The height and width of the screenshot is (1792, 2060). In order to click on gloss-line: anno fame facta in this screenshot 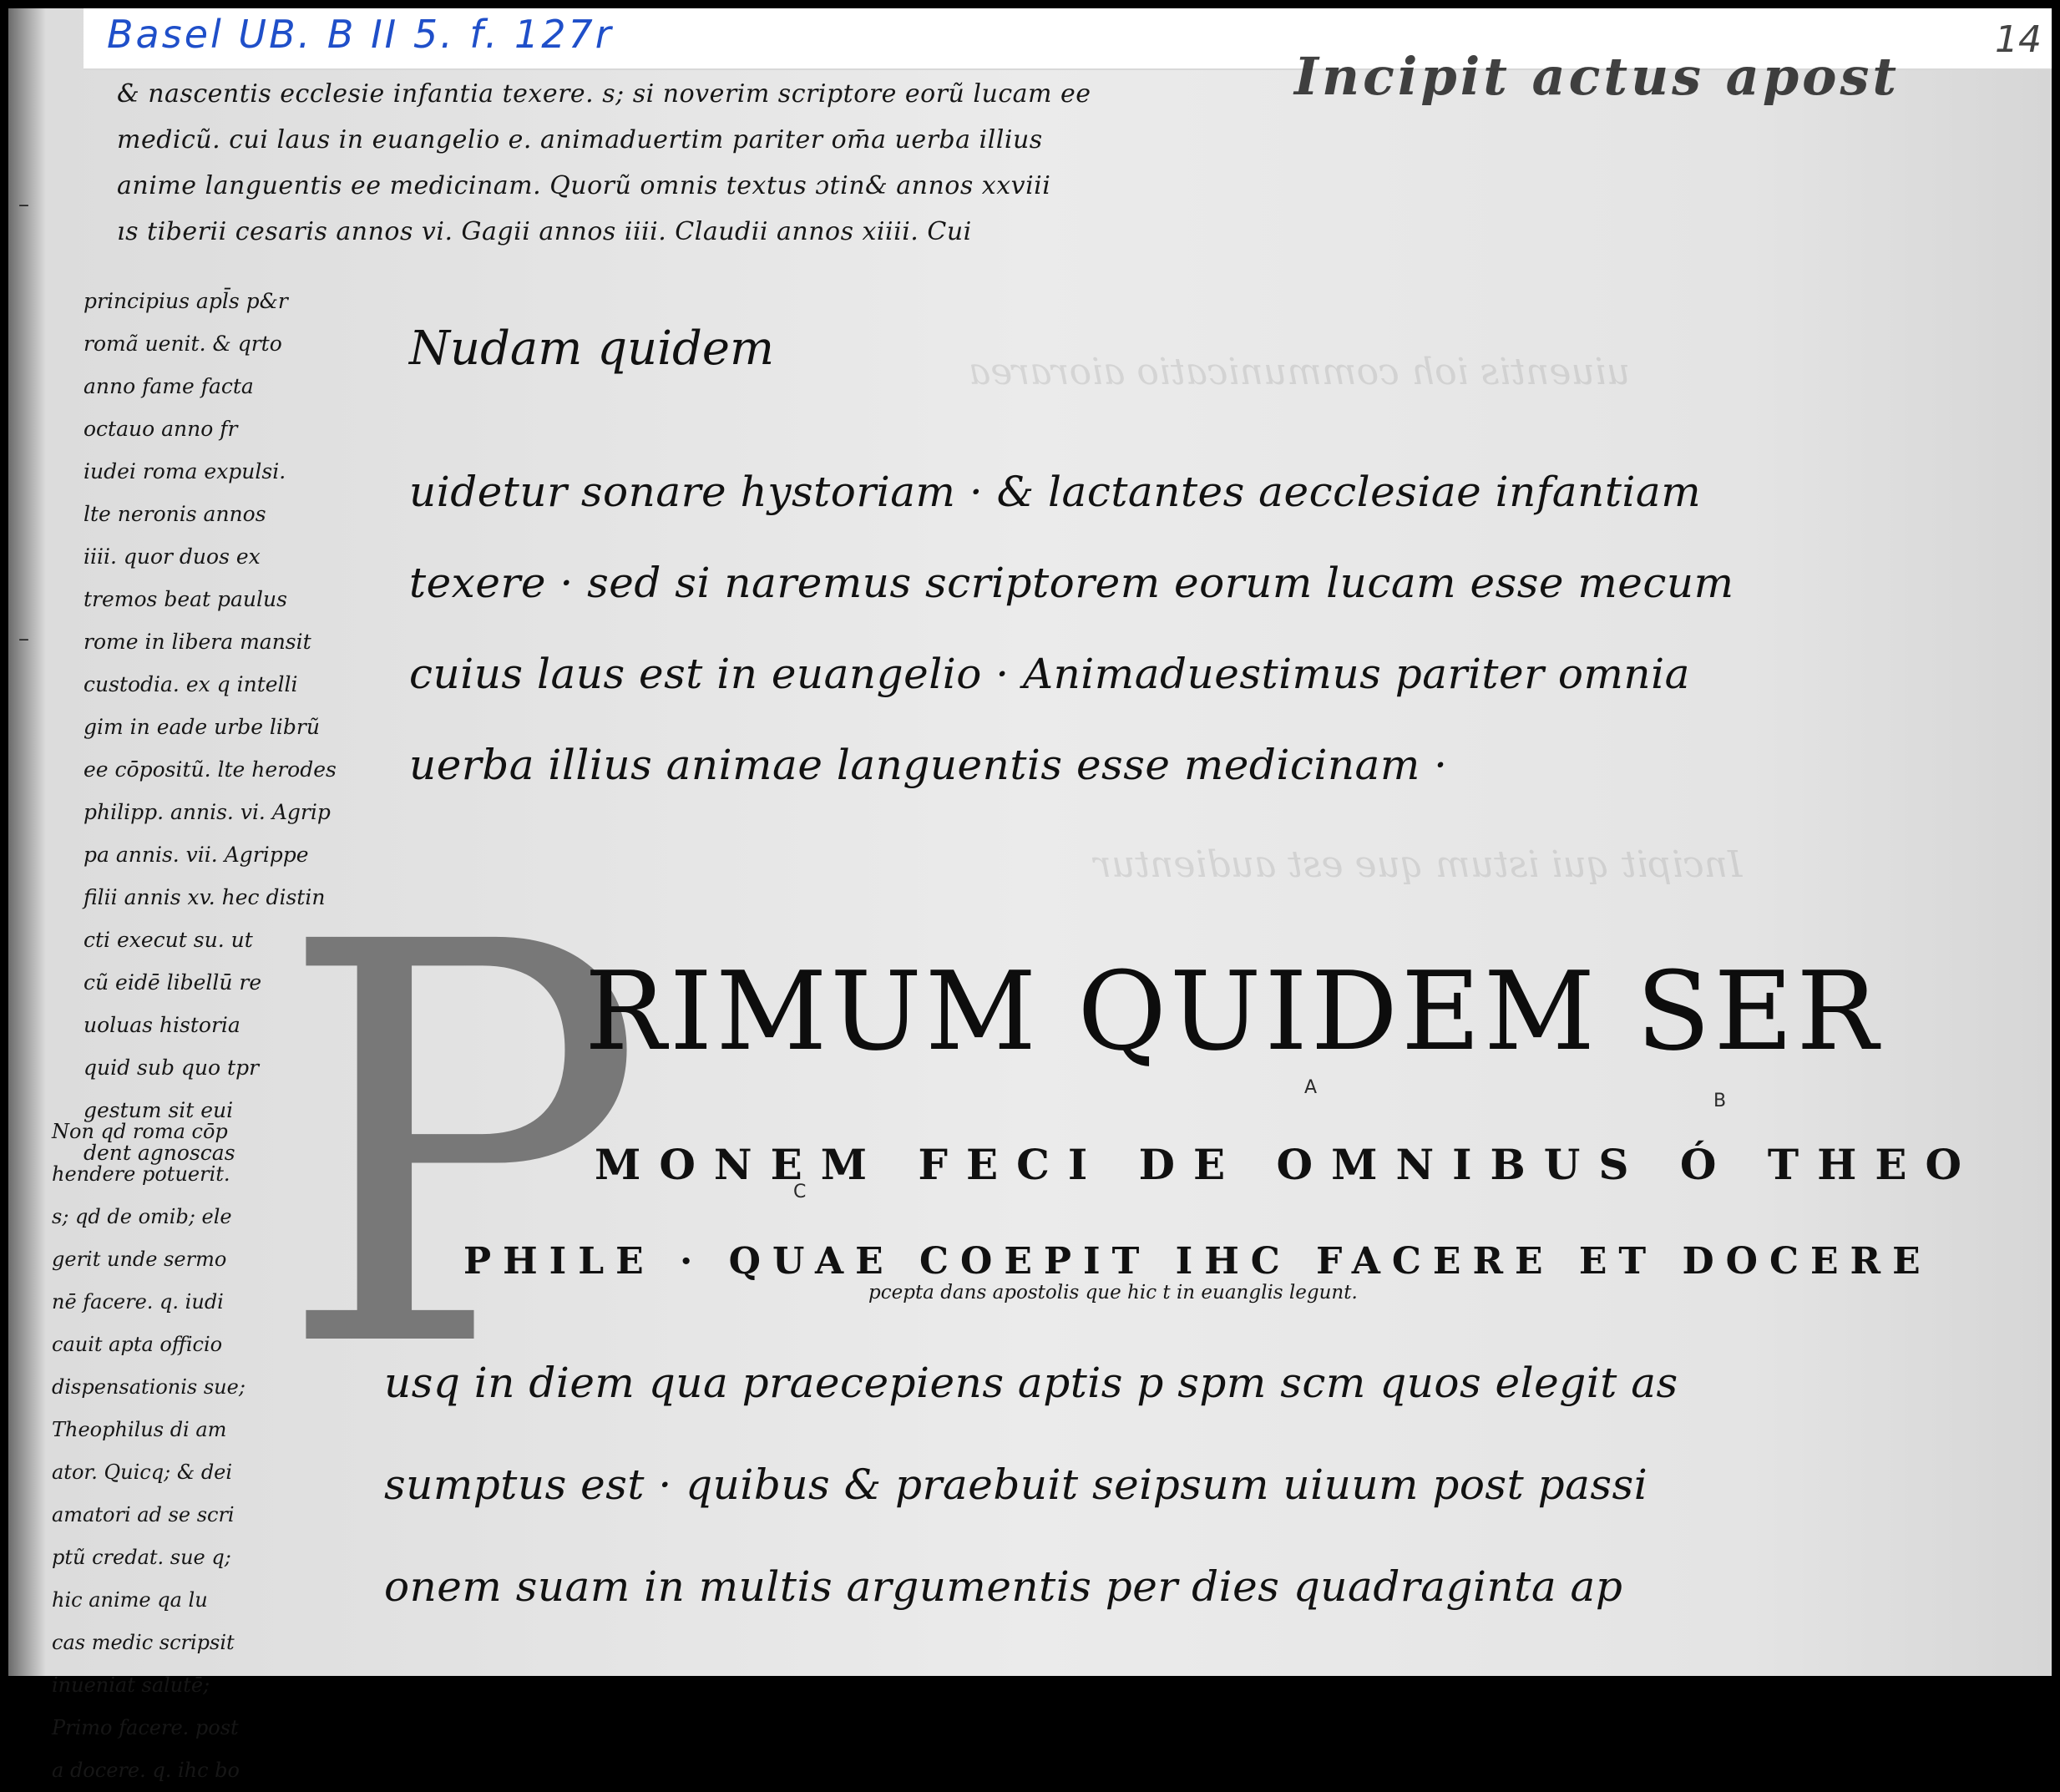, I will do `click(169, 386)`.